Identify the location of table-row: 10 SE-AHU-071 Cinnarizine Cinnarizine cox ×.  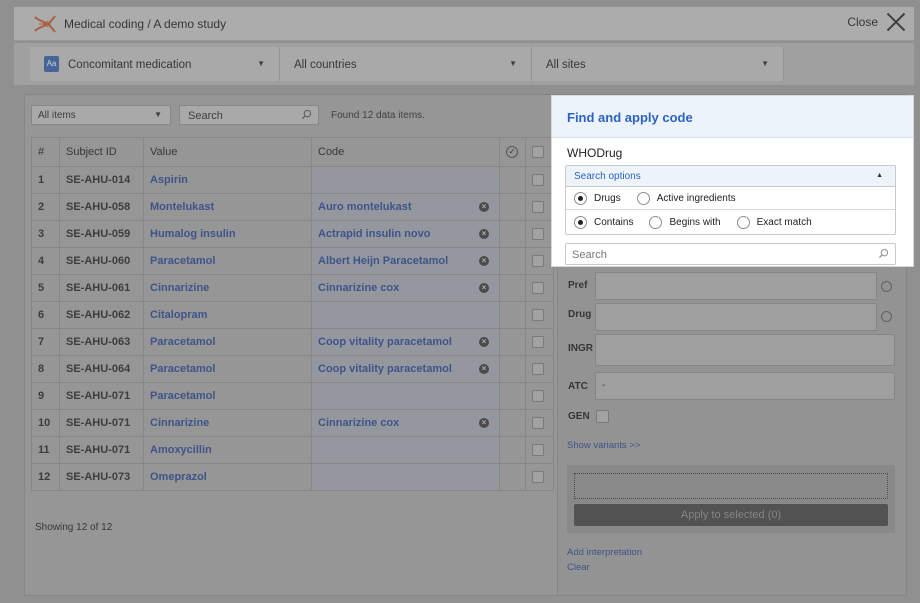
(292, 423).